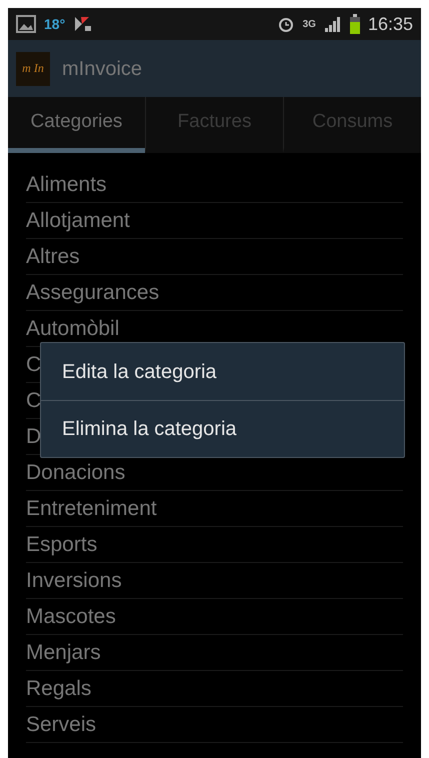 This screenshot has width=429, height=758. Describe the element at coordinates (214, 545) in the screenshot. I see `category-item: Esports` at that location.